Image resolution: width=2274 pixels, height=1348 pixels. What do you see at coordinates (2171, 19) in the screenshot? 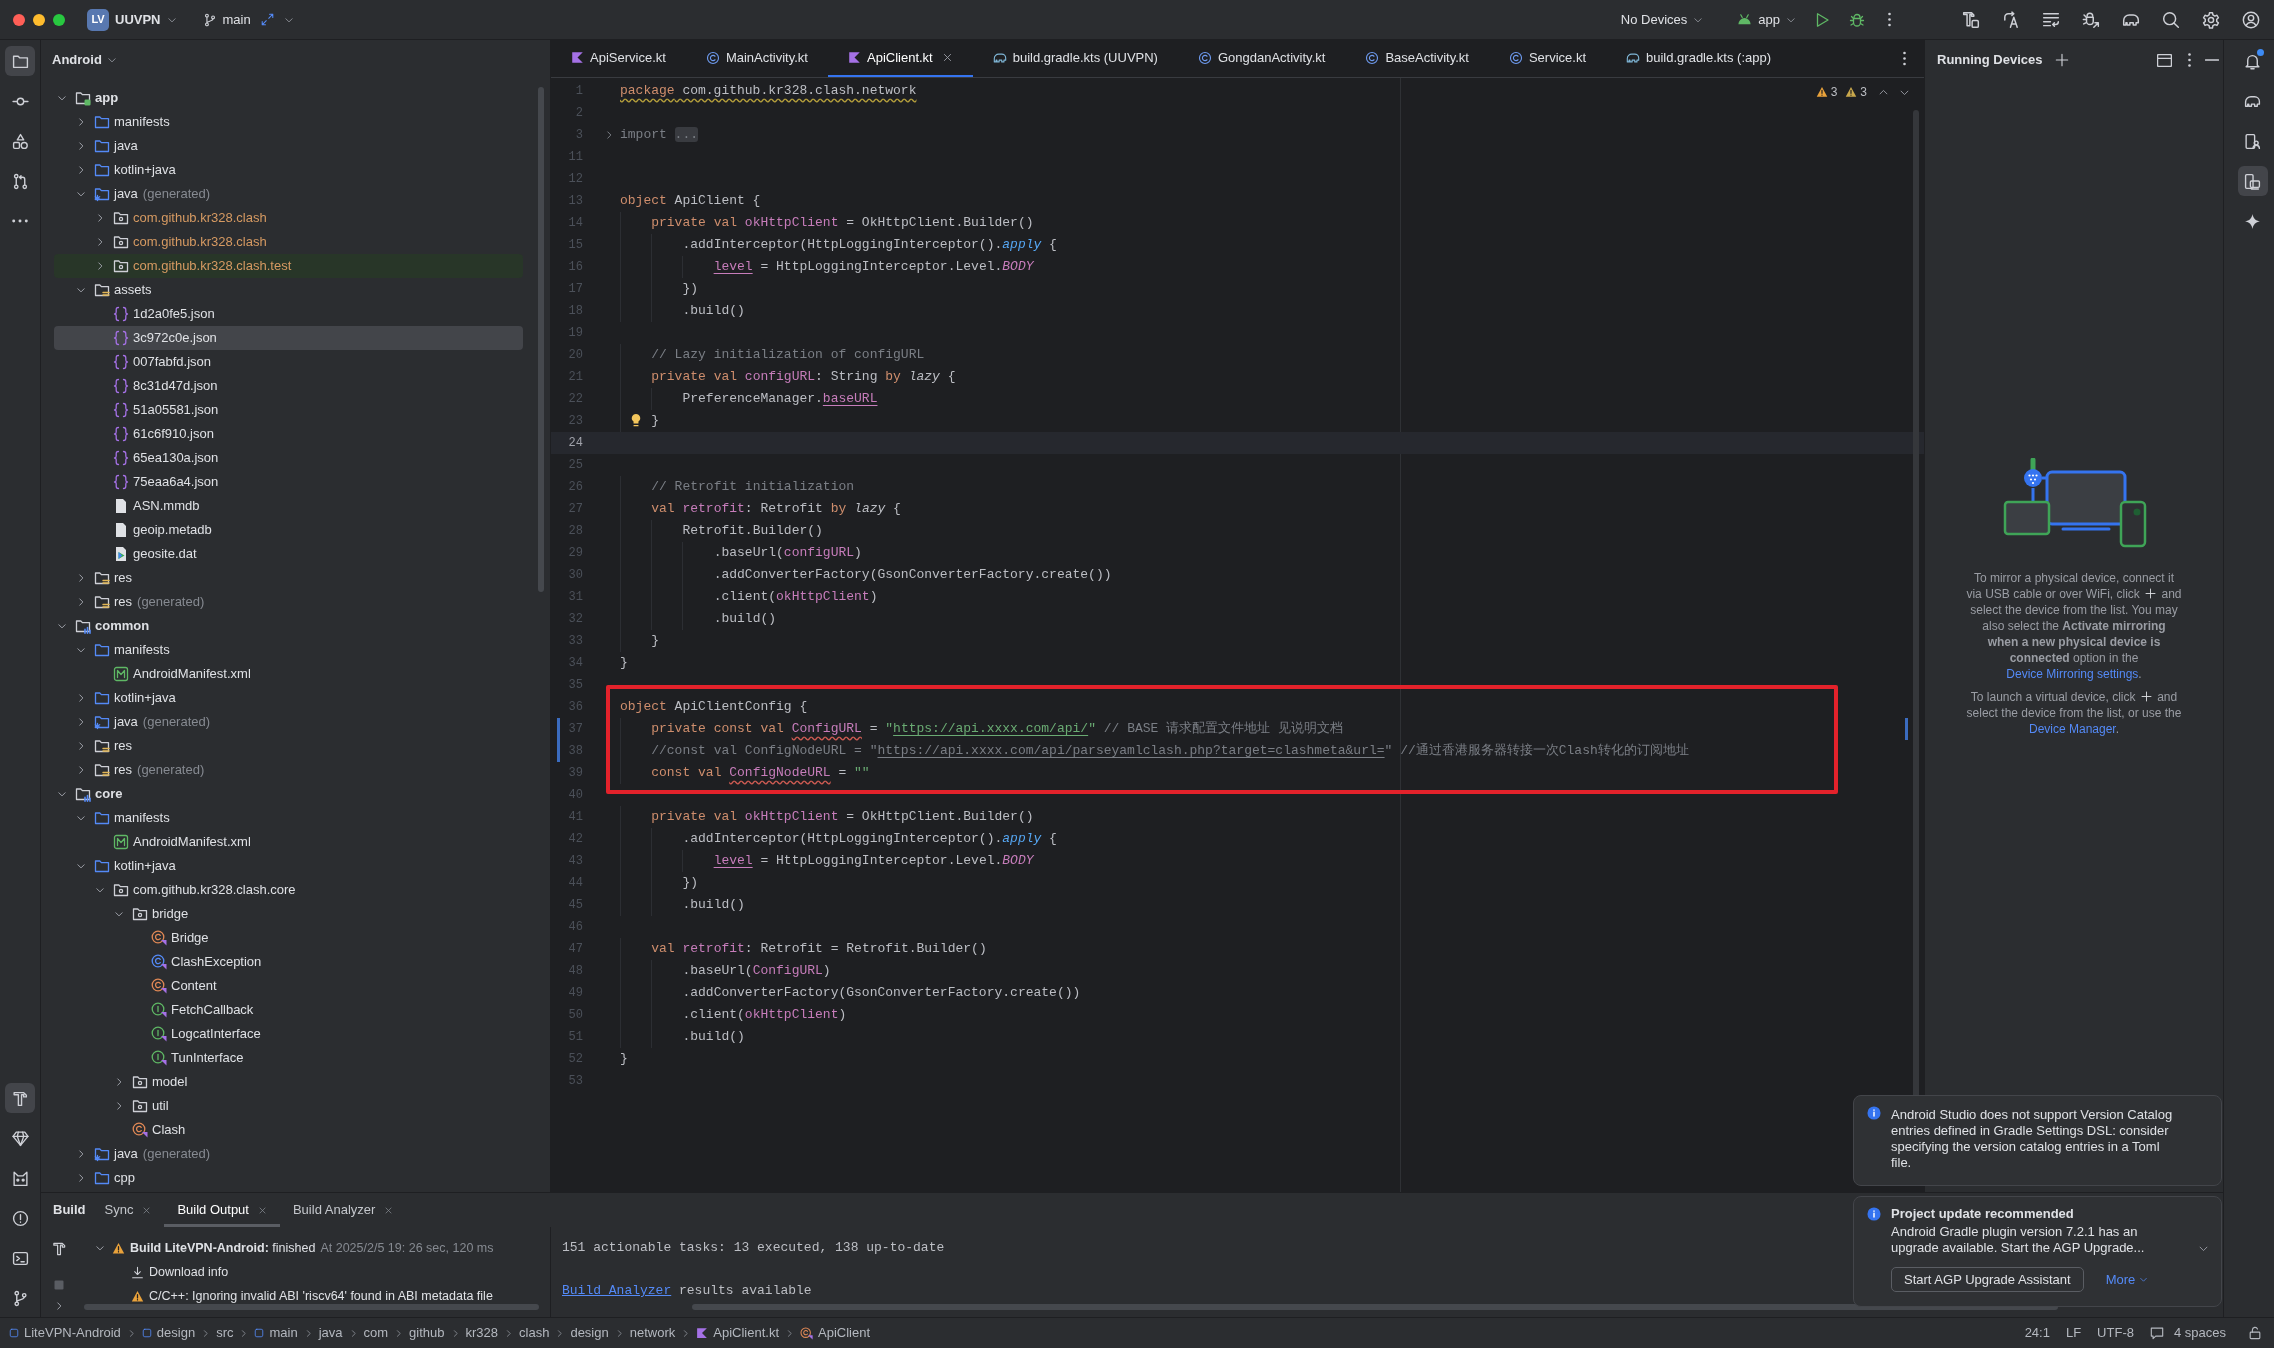
I see `search-icon` at bounding box center [2171, 19].